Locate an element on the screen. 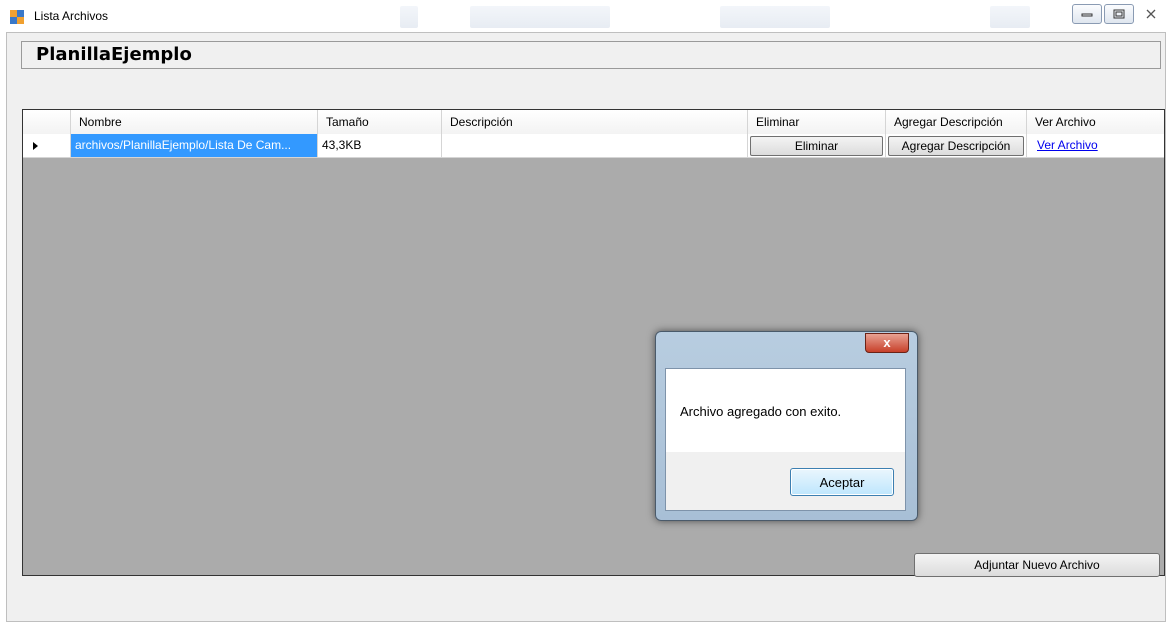 This screenshot has height=625, width=1172. minimize-icon is located at coordinates (1087, 15).